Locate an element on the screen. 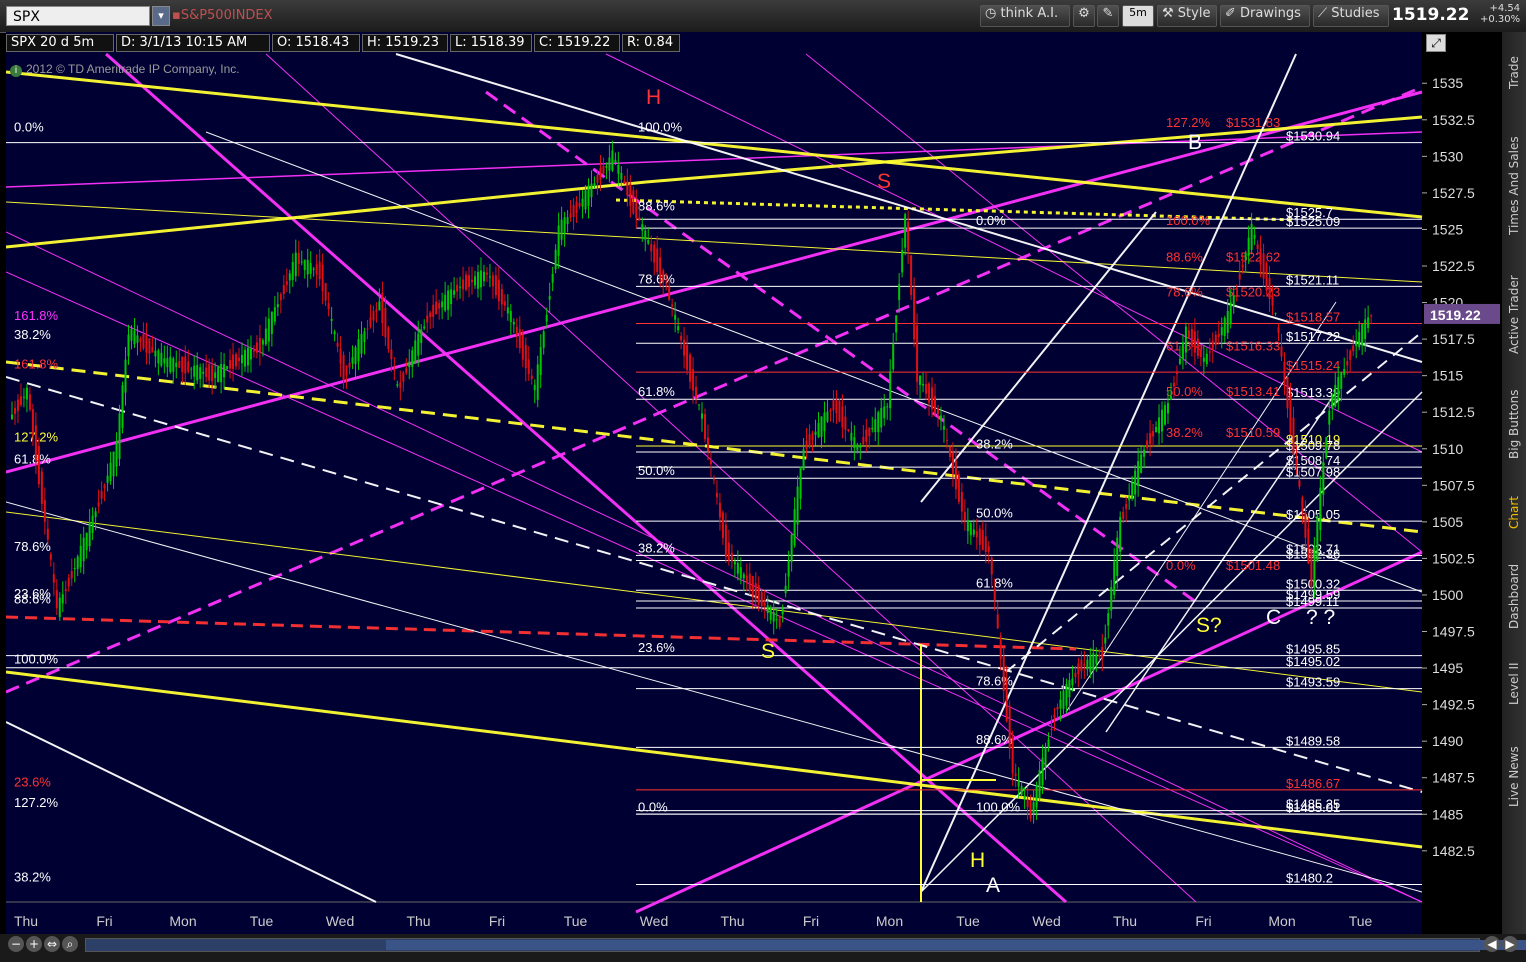  level-label: $1507.98 is located at coordinates (1313, 471).